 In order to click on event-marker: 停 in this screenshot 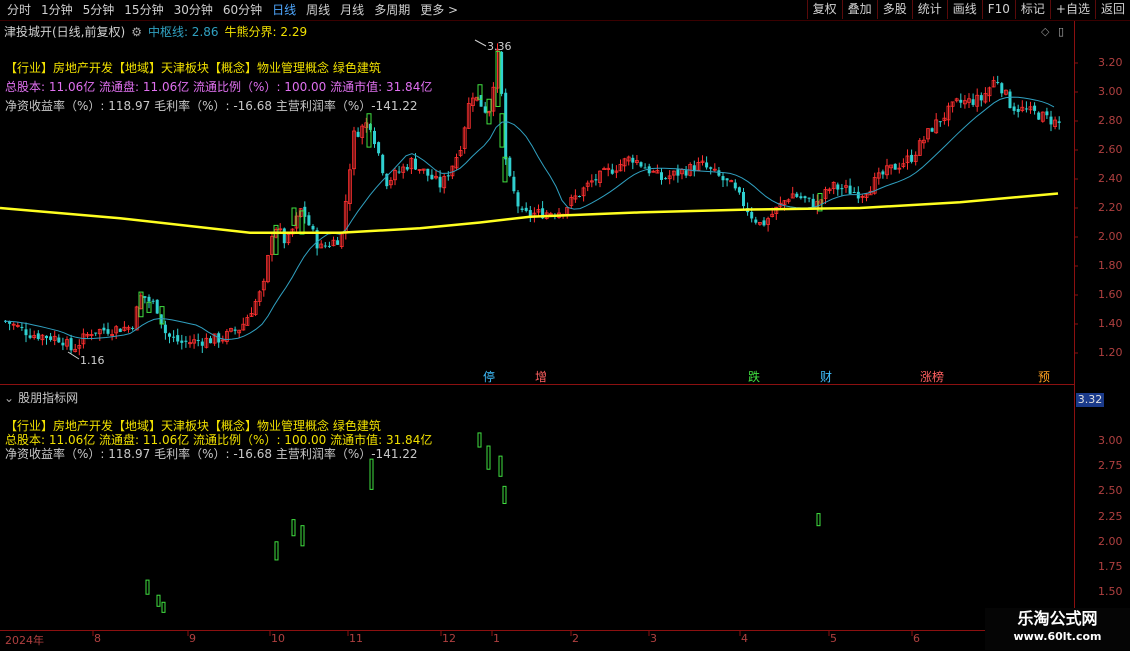, I will do `click(489, 377)`.